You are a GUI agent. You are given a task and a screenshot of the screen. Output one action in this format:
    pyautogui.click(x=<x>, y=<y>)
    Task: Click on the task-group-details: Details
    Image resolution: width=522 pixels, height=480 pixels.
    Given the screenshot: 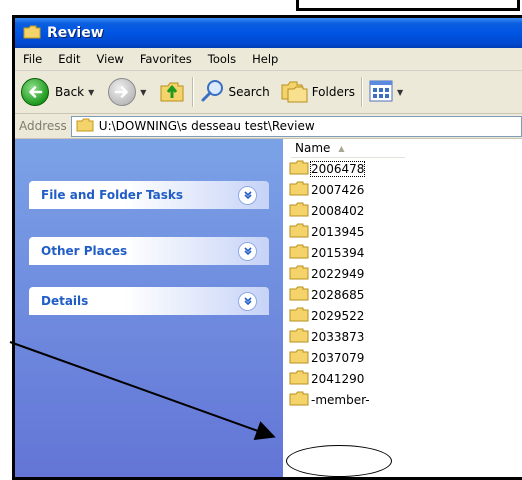 What is the action you would take?
    pyautogui.click(x=149, y=301)
    